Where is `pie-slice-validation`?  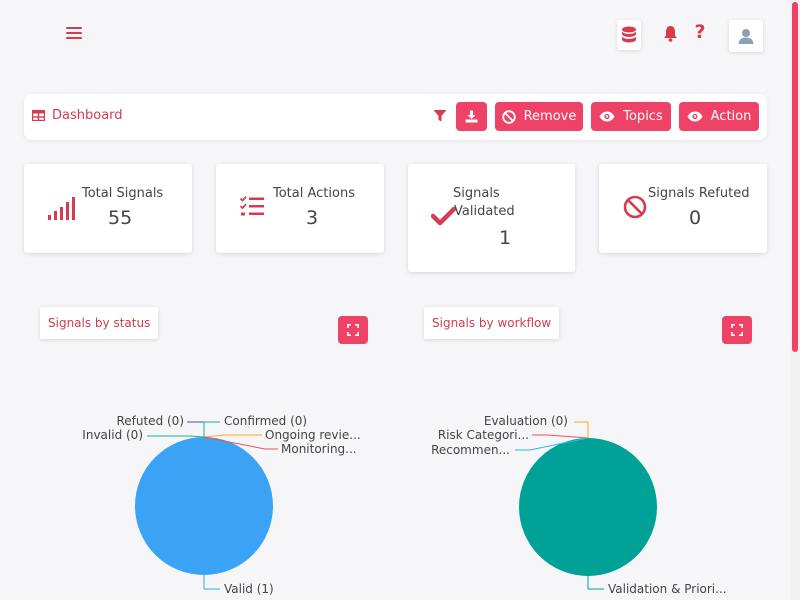
pie-slice-validation is located at coordinates (588, 507).